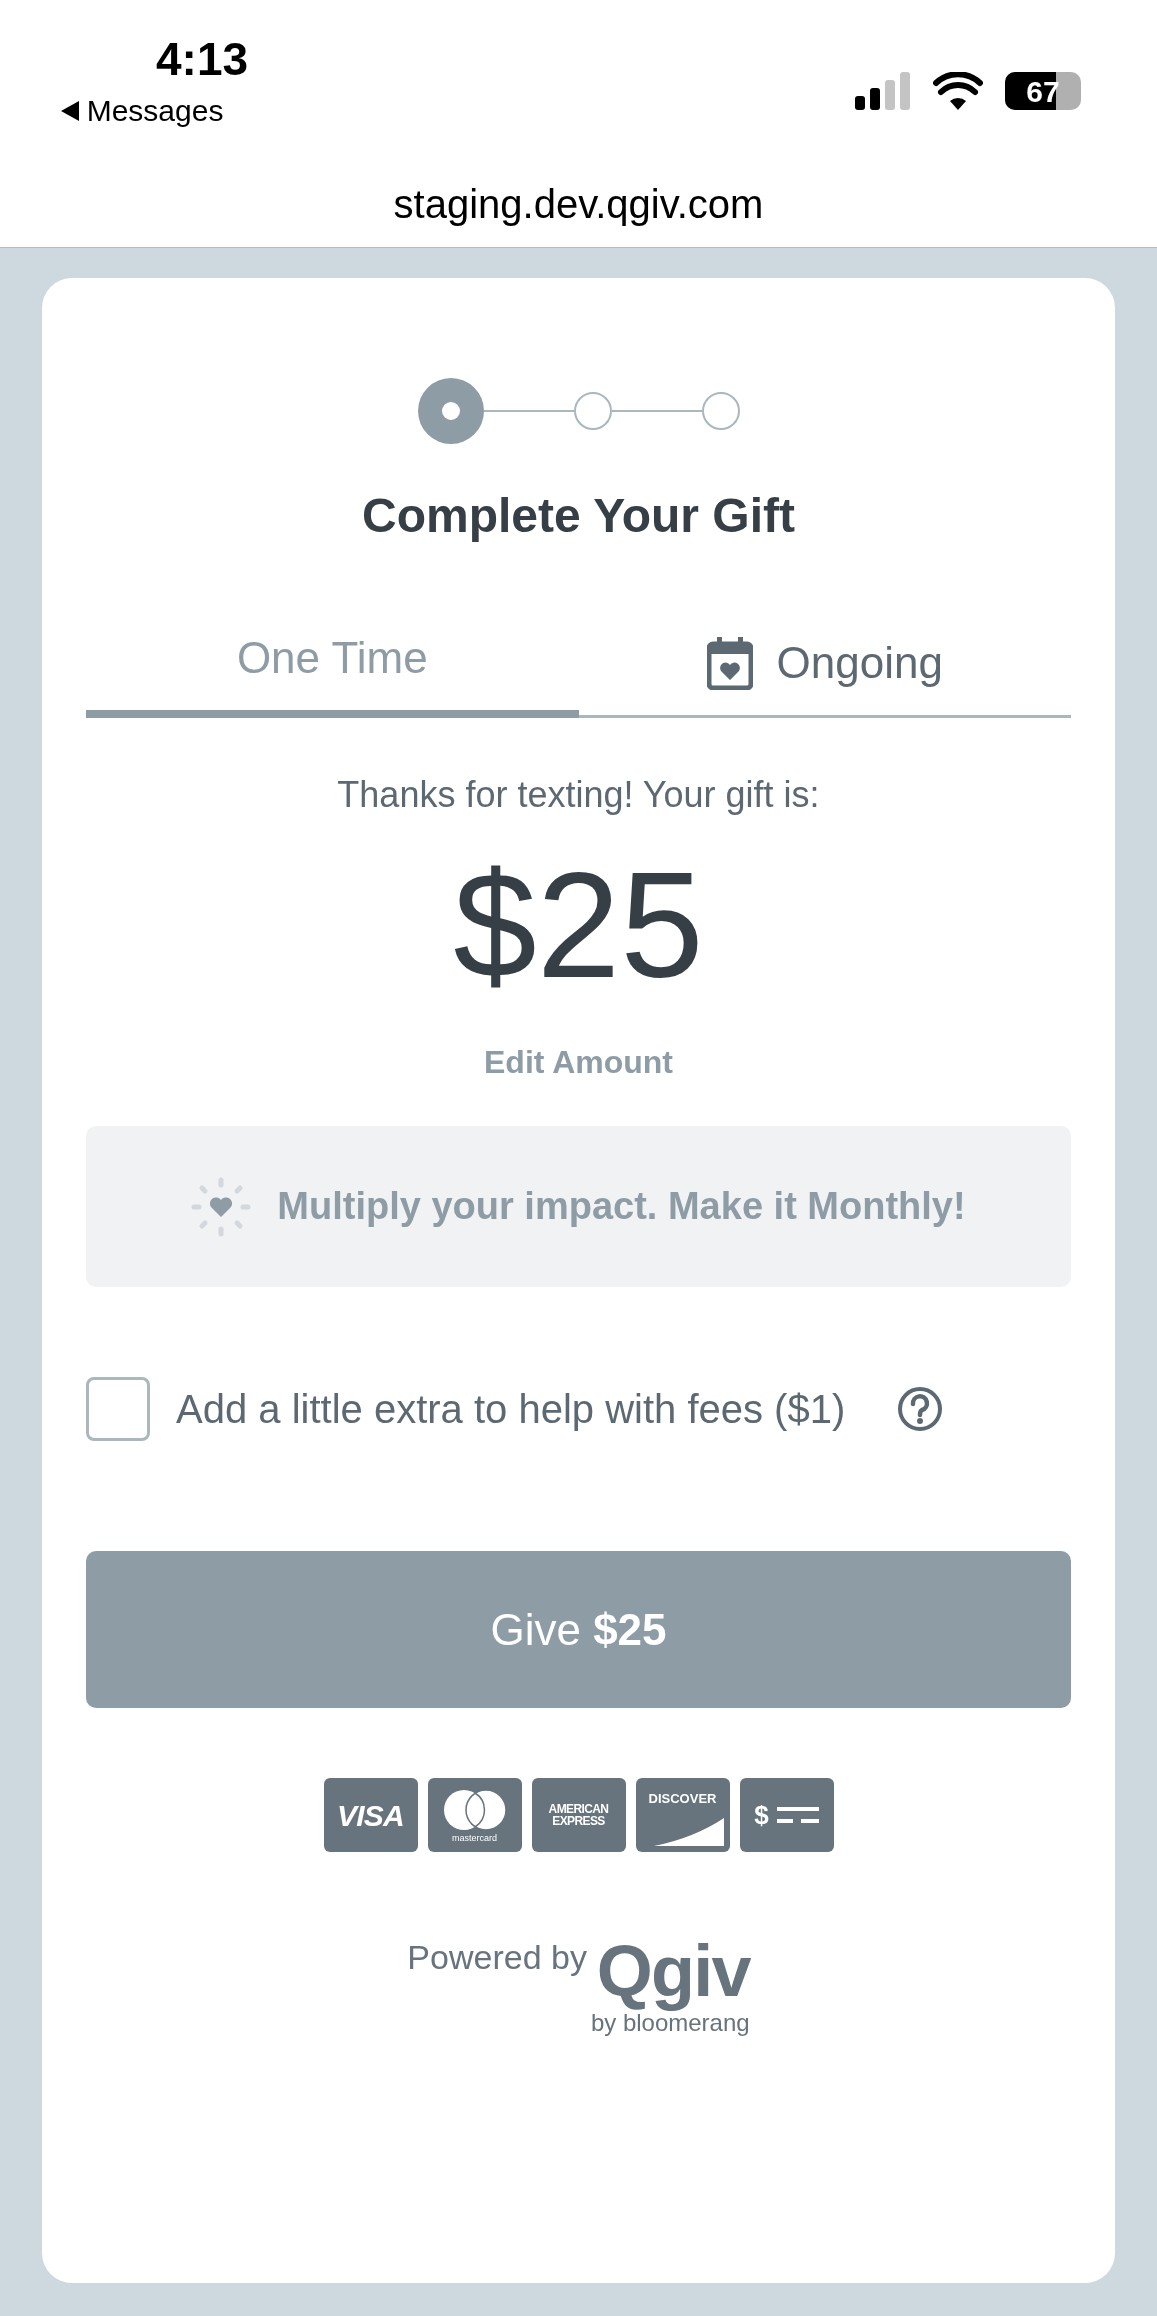 Image resolution: width=1157 pixels, height=2316 pixels. Describe the element at coordinates (578, 1206) in the screenshot. I see `monthly-promo-banner: Multiply your impact. Make it Monthly!` at that location.